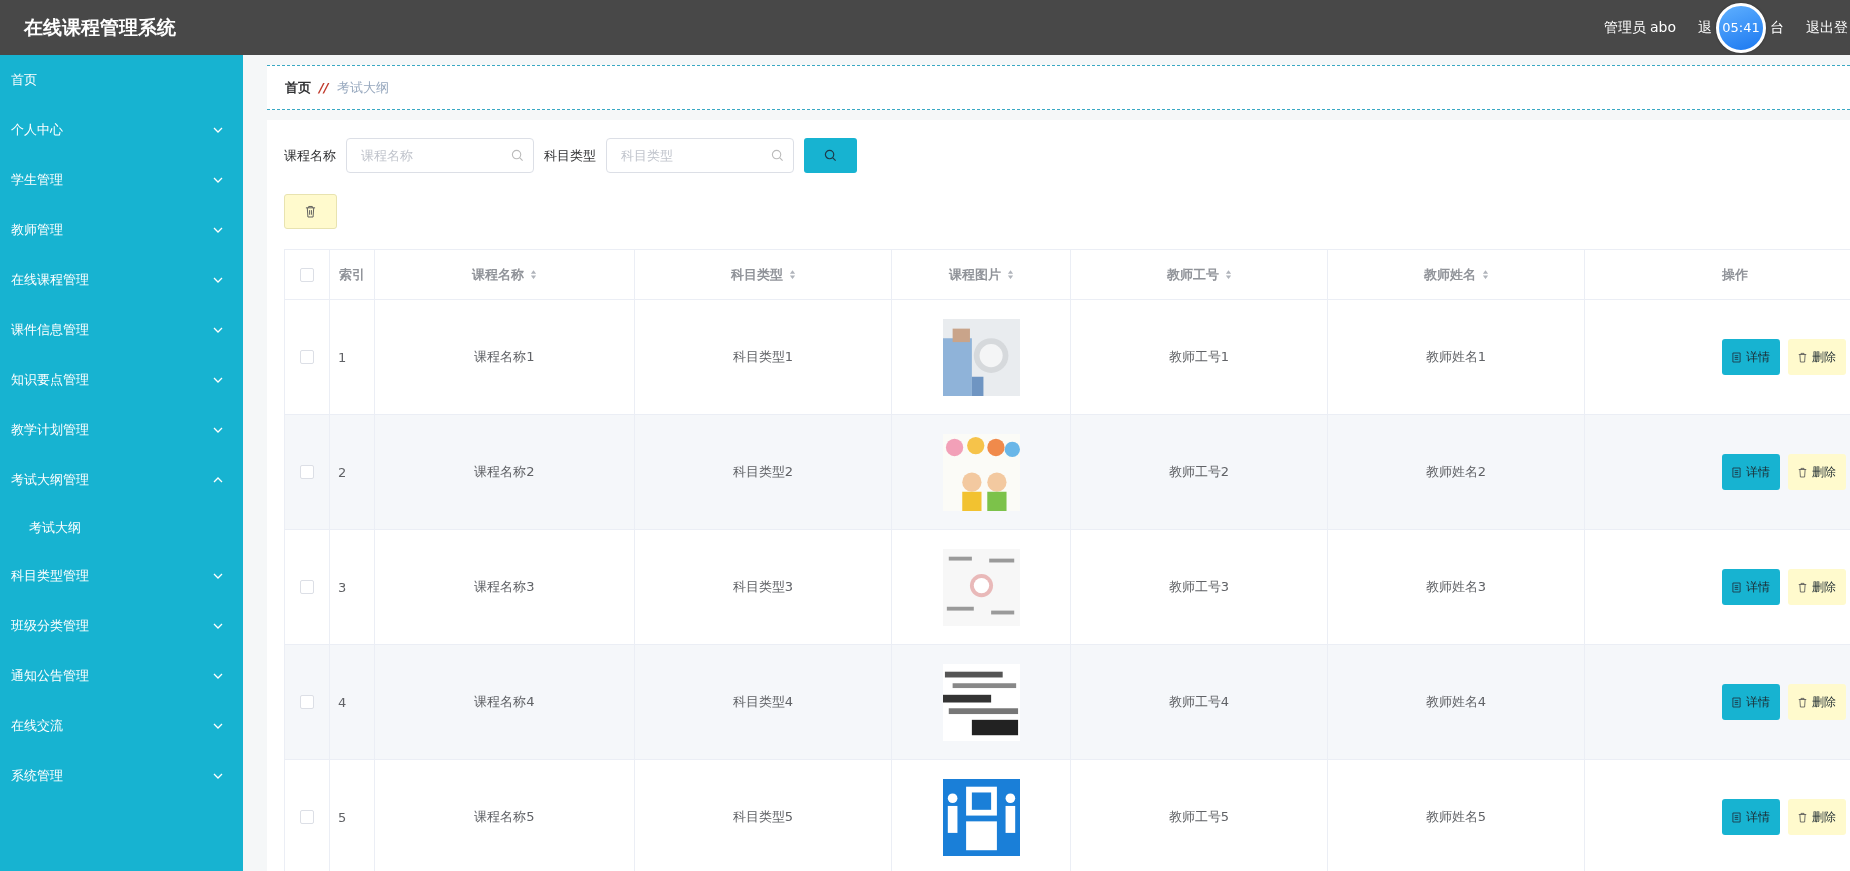 This screenshot has width=1850, height=871. I want to click on sidebar-item: 班级分类管理, so click(121, 626).